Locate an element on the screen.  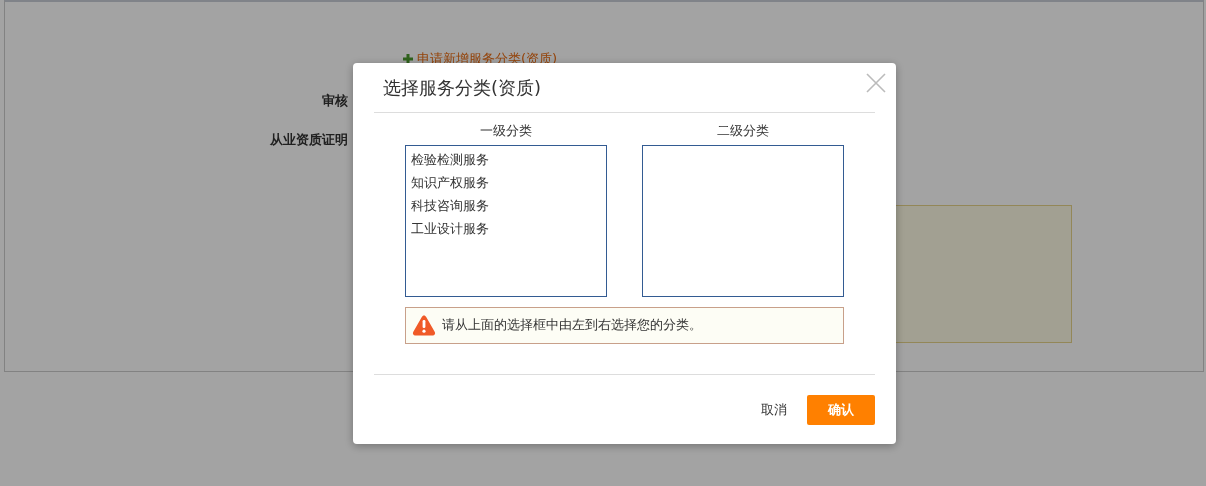
list-item: 知识产权服务 is located at coordinates (506, 182).